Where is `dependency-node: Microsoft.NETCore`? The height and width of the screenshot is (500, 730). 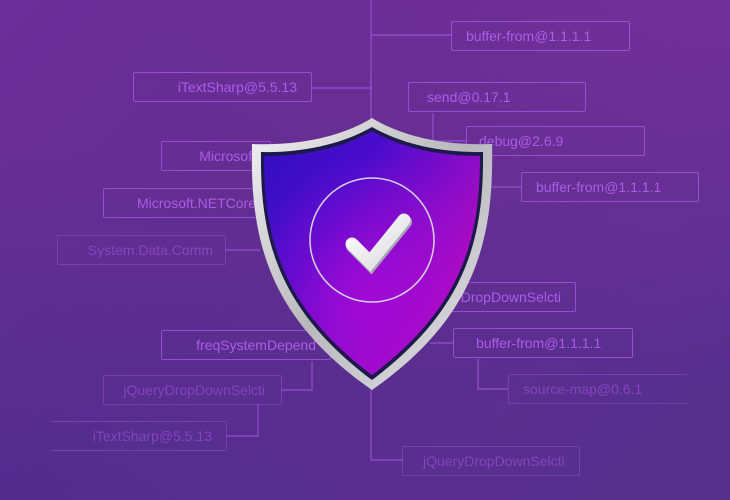
dependency-node: Microsoft.NETCore is located at coordinates (187, 203).